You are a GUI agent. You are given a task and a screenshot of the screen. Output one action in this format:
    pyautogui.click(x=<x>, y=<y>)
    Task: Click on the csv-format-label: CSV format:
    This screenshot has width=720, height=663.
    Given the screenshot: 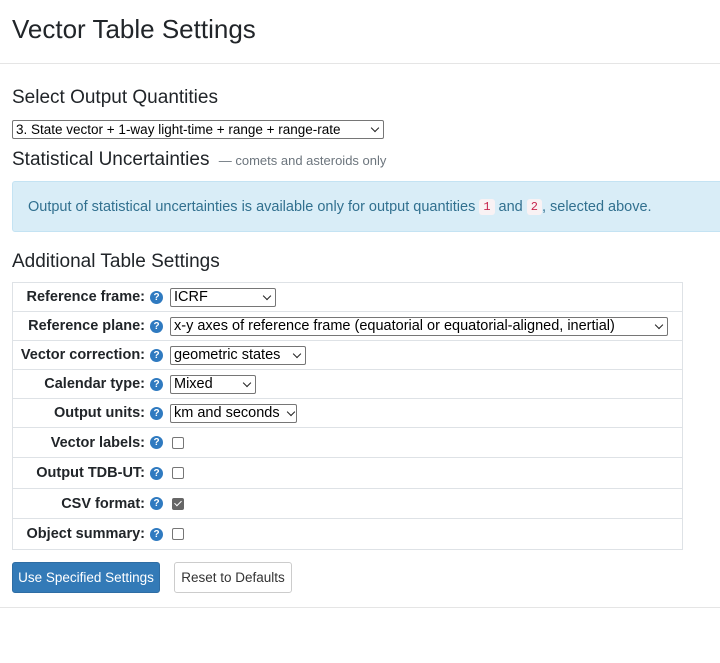 What is the action you would take?
    pyautogui.click(x=103, y=503)
    